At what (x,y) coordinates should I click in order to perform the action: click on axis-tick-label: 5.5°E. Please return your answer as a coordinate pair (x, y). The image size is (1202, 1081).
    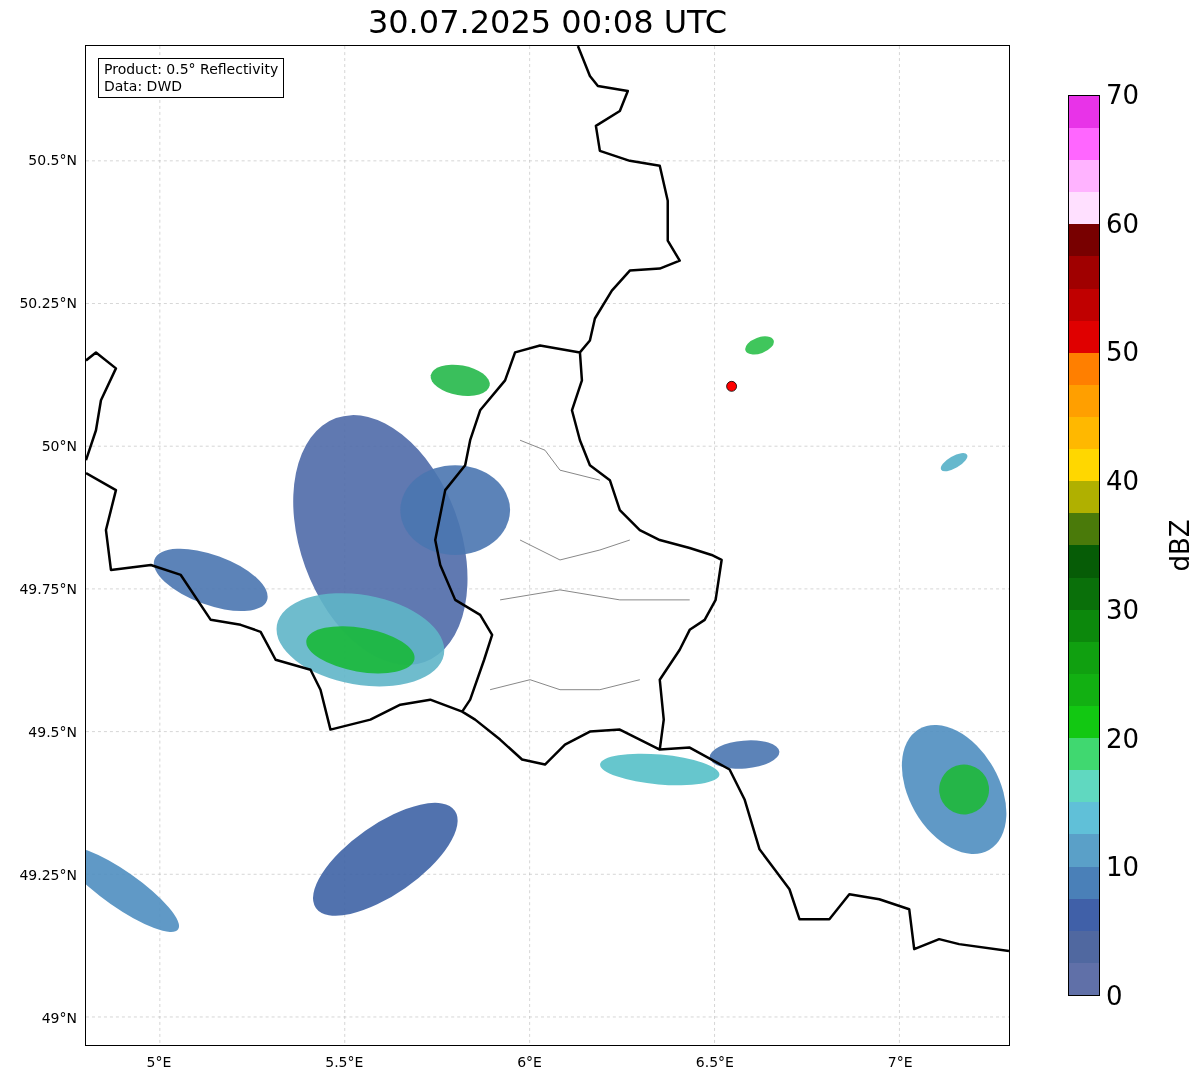
    Looking at the image, I should click on (344, 1062).